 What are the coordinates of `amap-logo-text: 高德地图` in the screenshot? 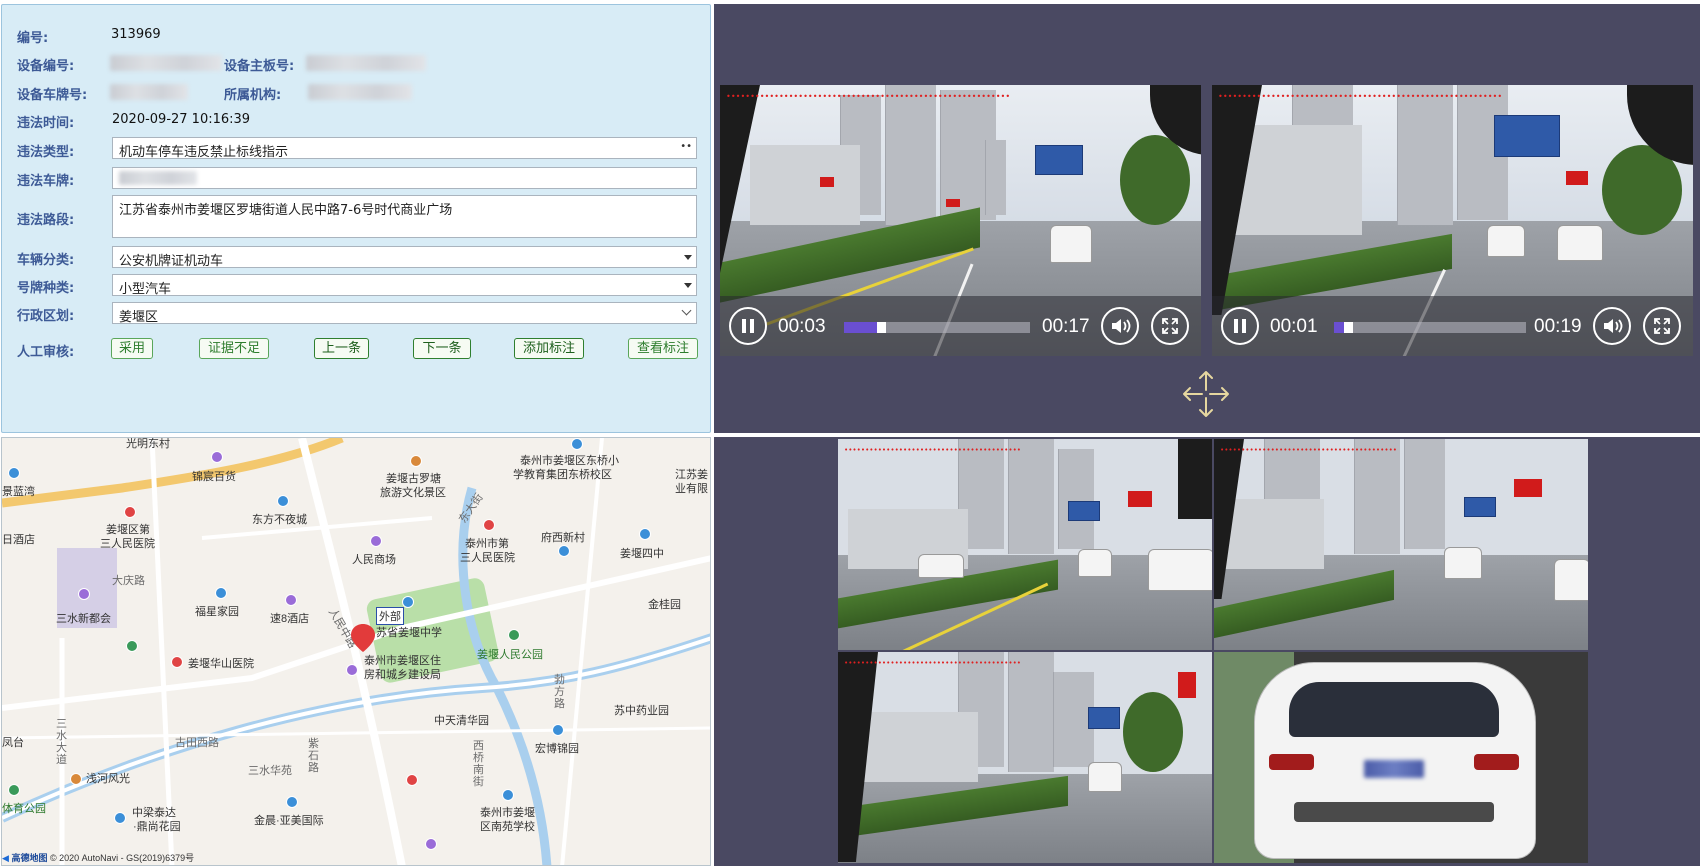 It's located at (29, 858).